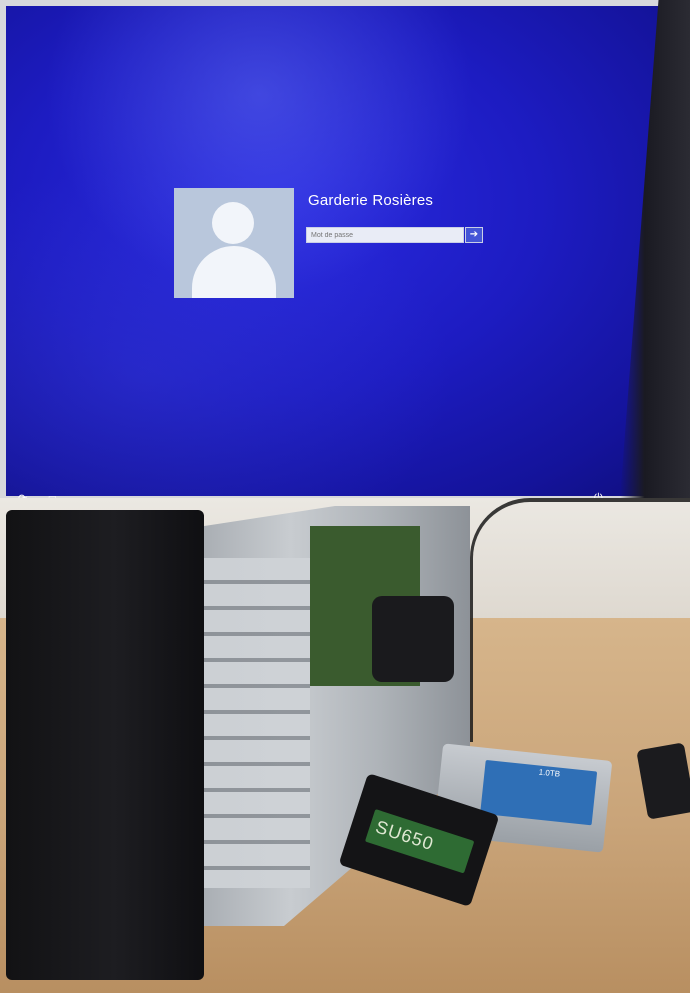 The image size is (690, 993). I want to click on user-avatar, so click(234, 243).